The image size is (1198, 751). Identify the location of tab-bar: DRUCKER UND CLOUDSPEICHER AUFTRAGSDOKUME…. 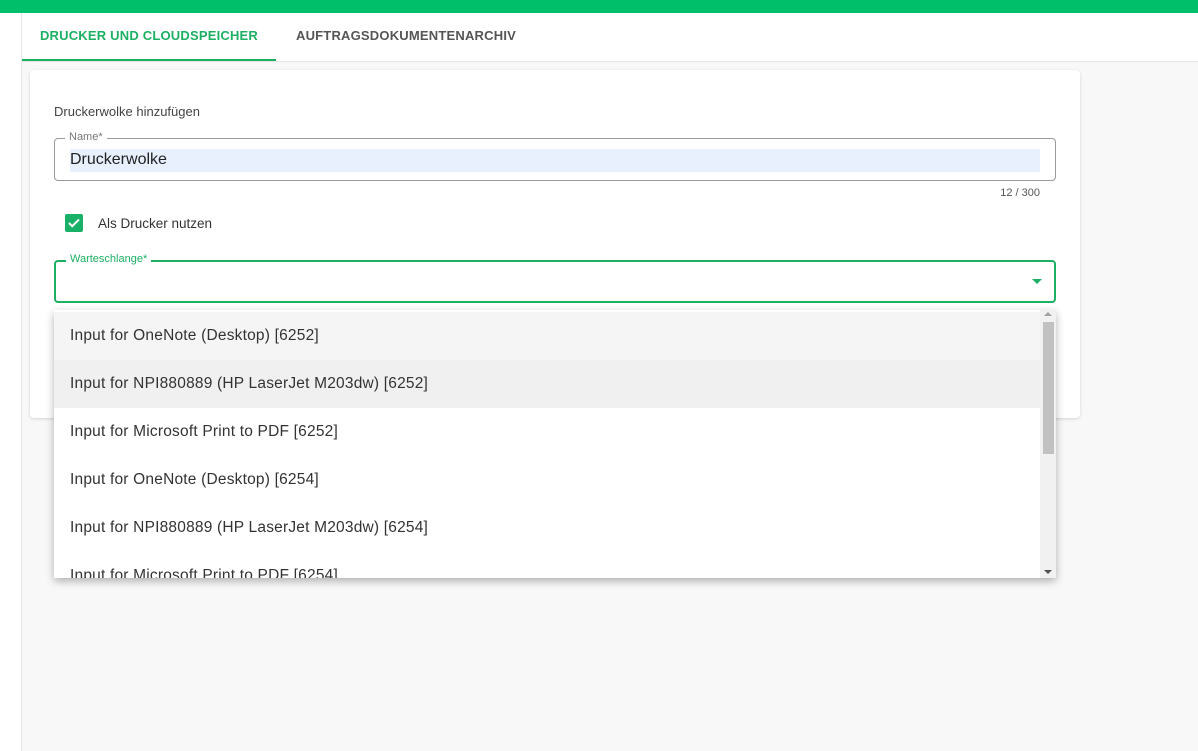
(610, 37).